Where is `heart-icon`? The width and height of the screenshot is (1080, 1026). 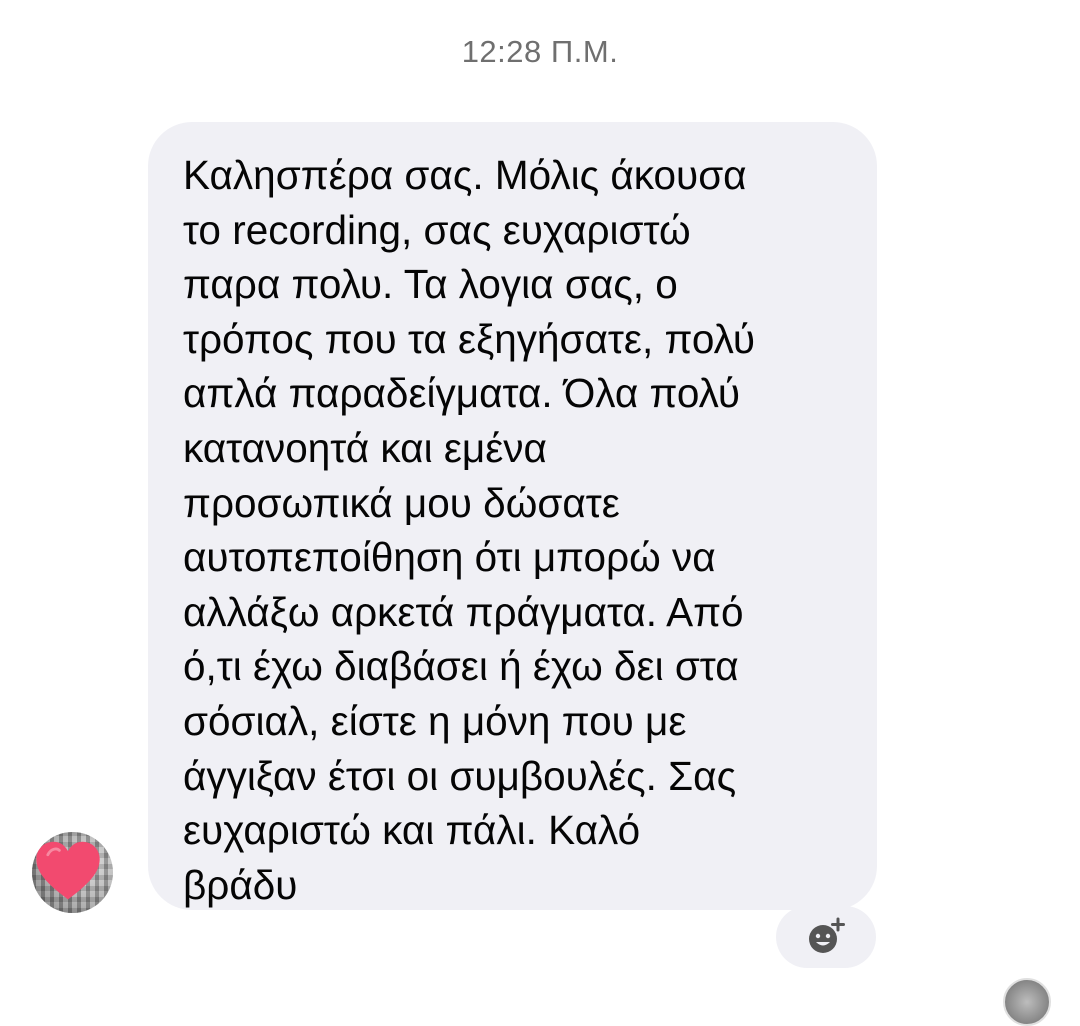
heart-icon is located at coordinates (68, 870).